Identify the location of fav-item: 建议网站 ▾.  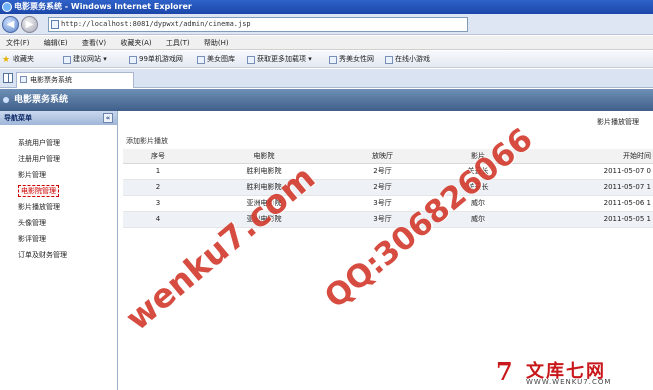
(84, 59).